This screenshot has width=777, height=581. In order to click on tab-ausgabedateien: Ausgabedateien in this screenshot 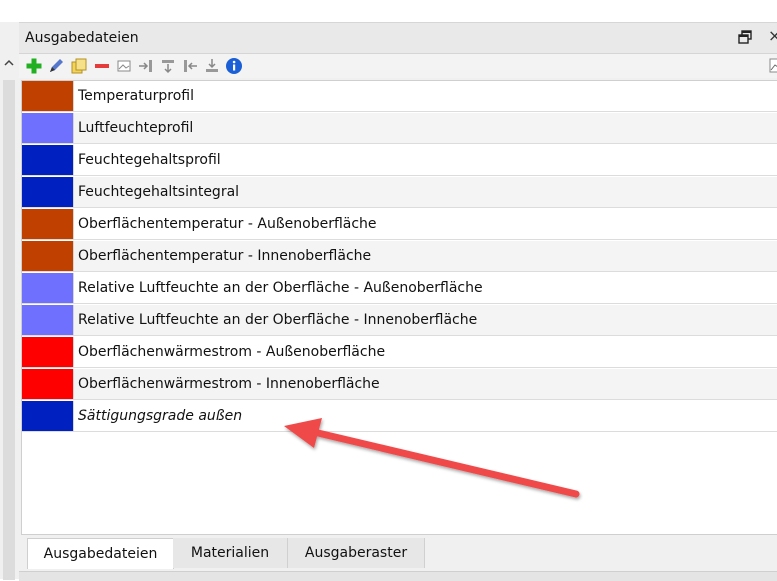, I will do `click(100, 553)`.